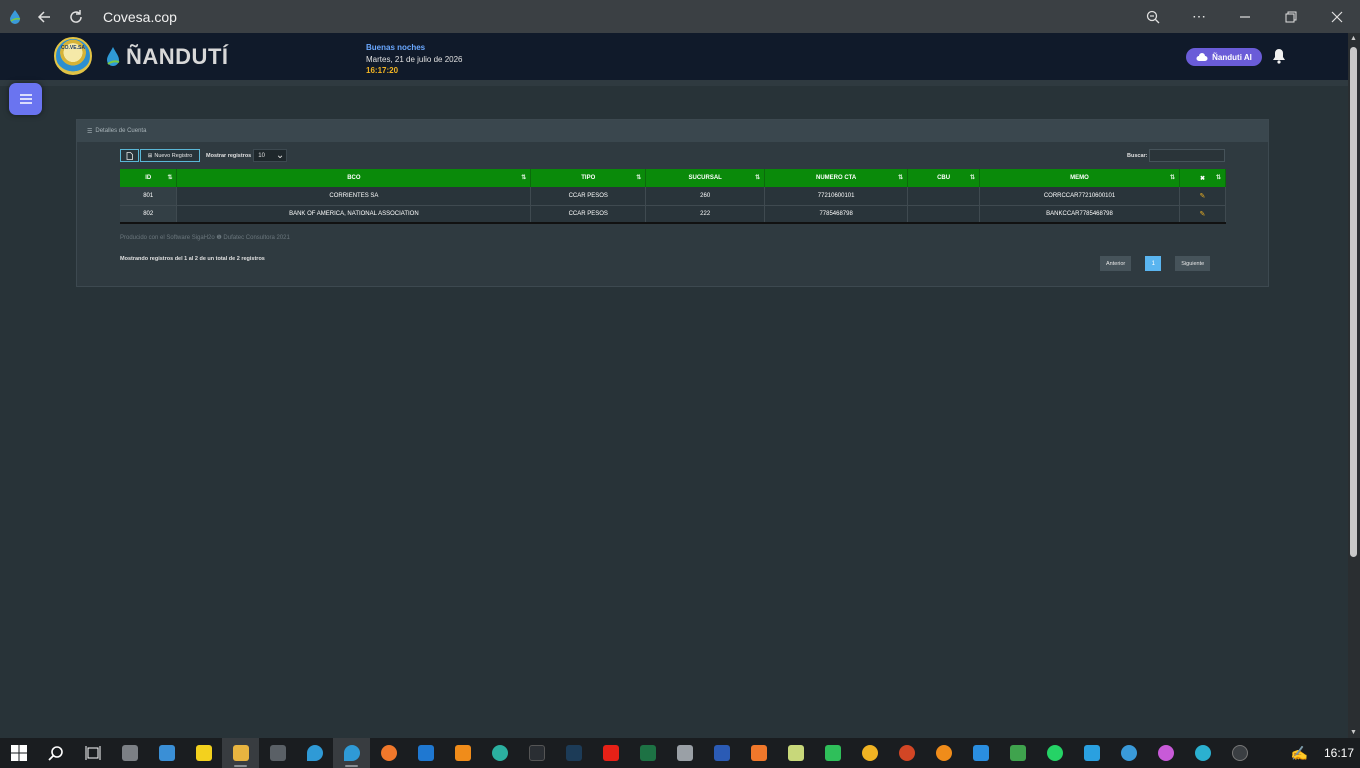 This screenshot has height=768, width=1360. I want to click on nanduti-app-icon, so click(314, 753).